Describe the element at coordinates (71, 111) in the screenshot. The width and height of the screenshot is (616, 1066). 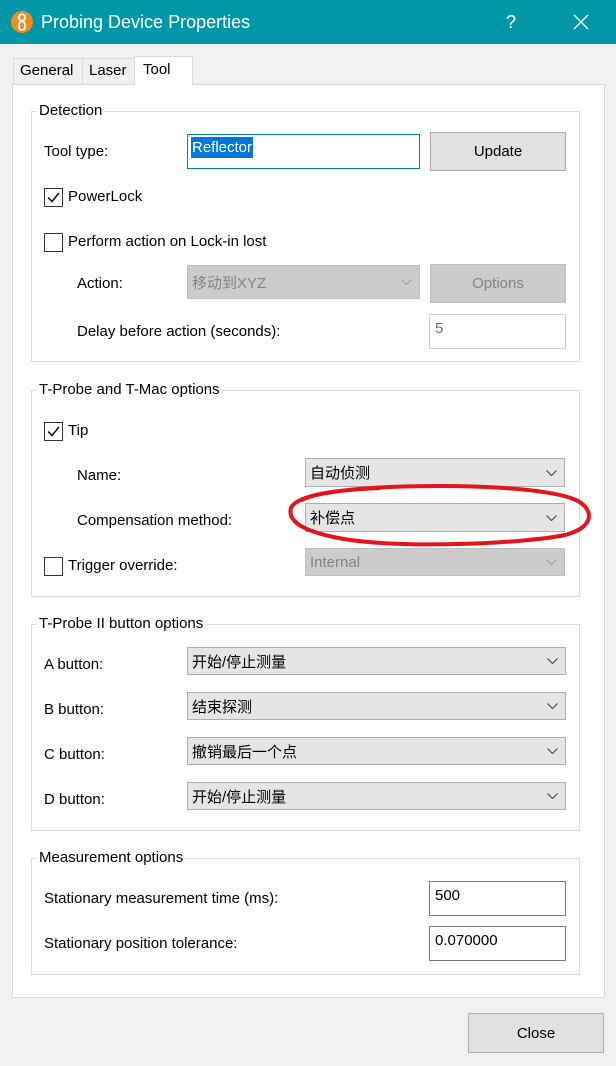
I see `detection-group-title: Detection` at that location.